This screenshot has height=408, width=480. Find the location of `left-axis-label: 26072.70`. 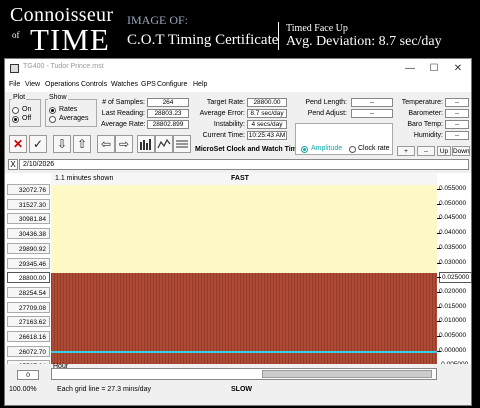

left-axis-label: 26072.70 is located at coordinates (28, 351).